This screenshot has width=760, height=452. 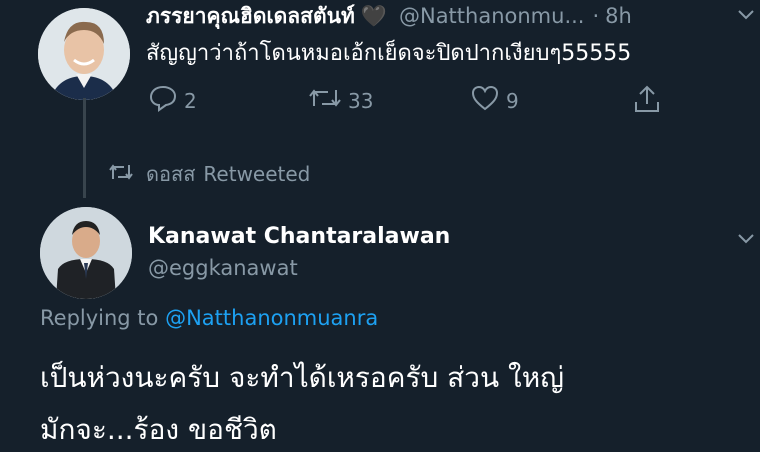 What do you see at coordinates (373, 15) in the screenshot?
I see `black-heart-icon: 🖤` at bounding box center [373, 15].